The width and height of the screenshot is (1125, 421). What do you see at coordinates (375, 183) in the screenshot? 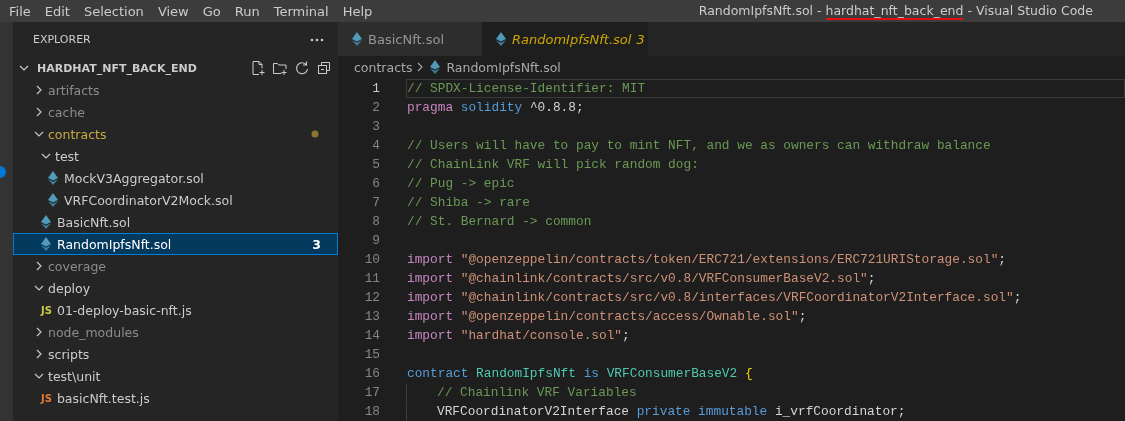
I see `line-number: 6` at bounding box center [375, 183].